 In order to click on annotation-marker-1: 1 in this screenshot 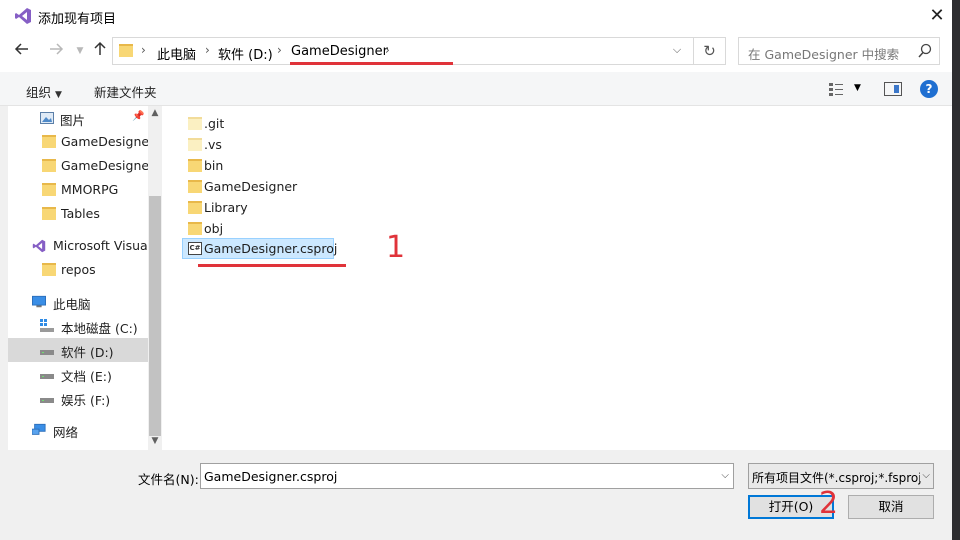, I will do `click(396, 247)`.